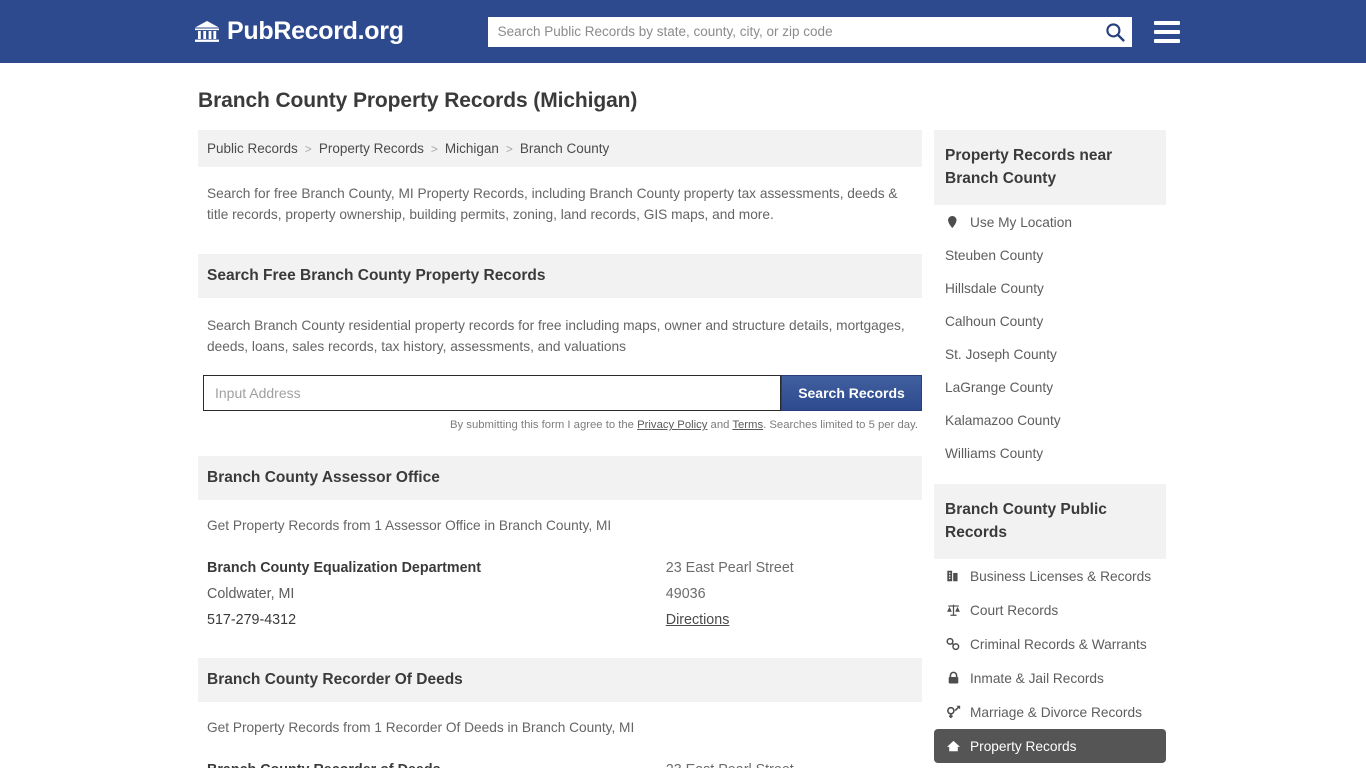  I want to click on sidebar-item-hillsdale-county: Hillsdale County, so click(1050, 288).